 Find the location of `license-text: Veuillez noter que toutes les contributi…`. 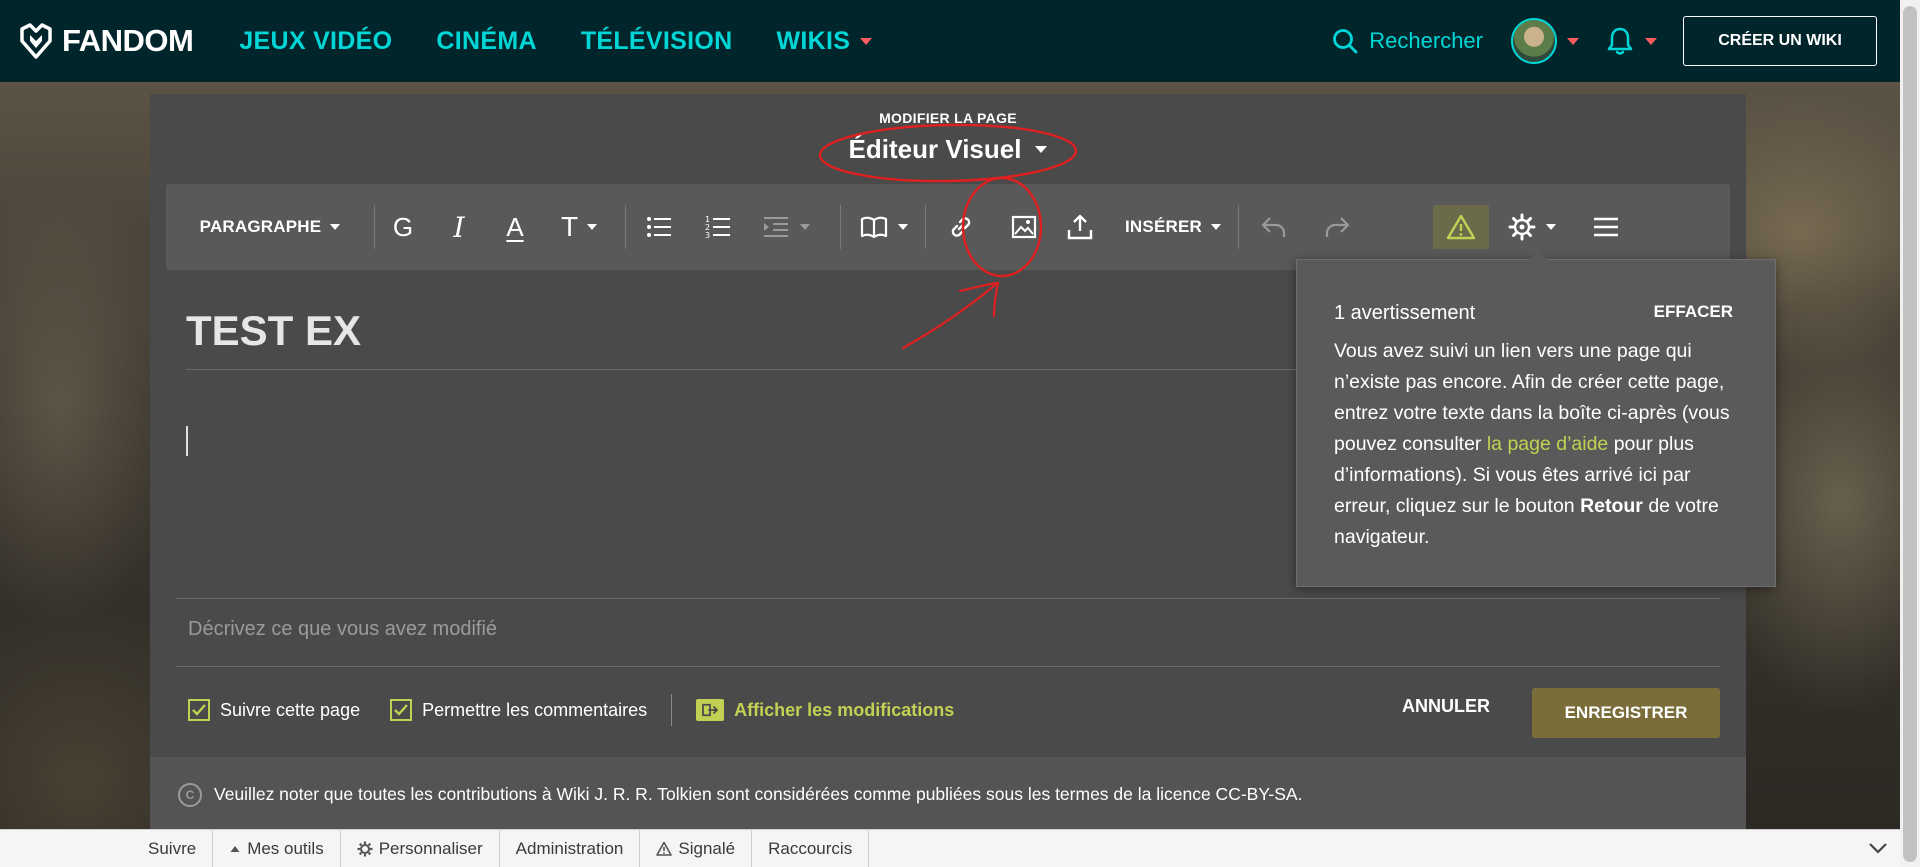

license-text: Veuillez noter que toutes les contributi… is located at coordinates (758, 794).